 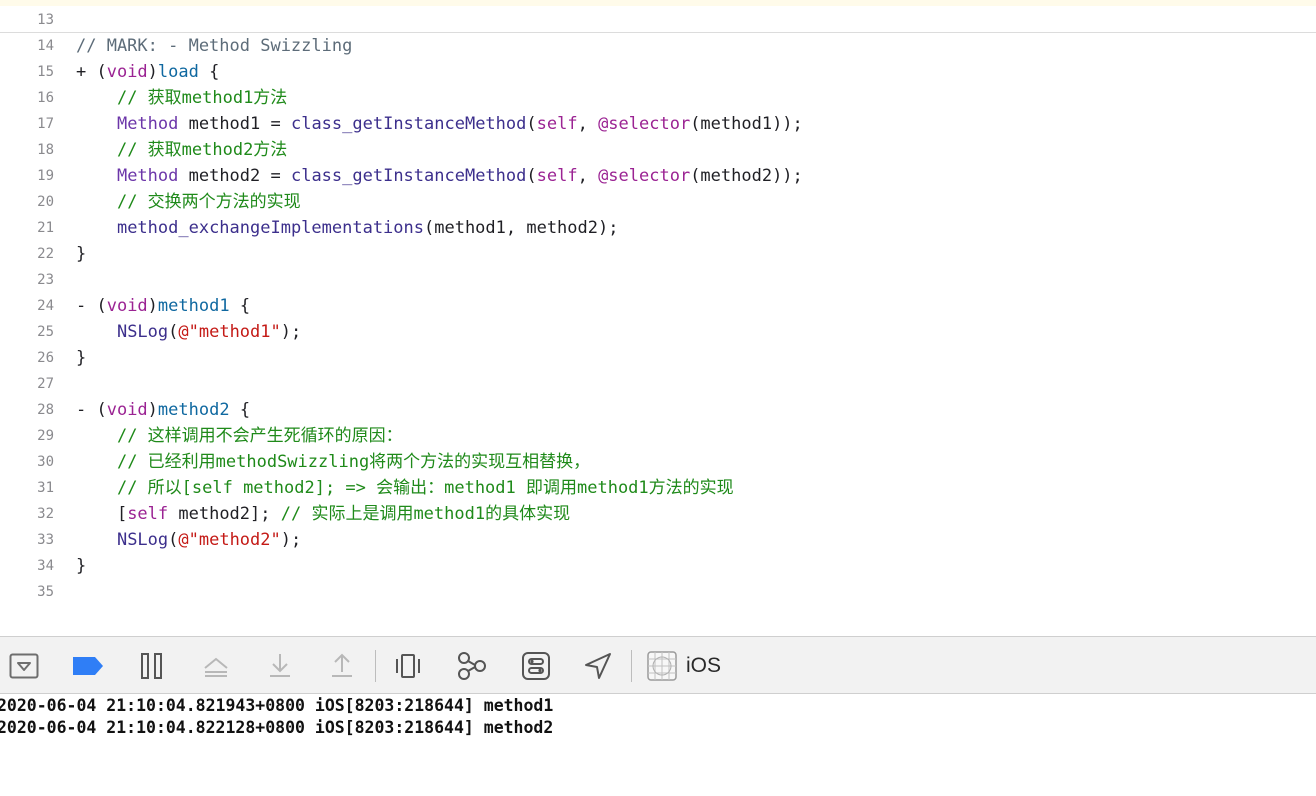 I want to click on pause-button, so click(x=152, y=666).